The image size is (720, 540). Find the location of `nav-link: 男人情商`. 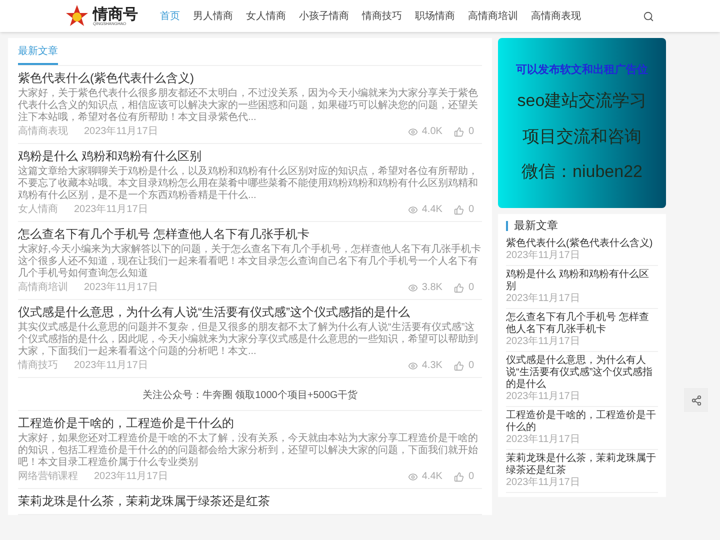

nav-link: 男人情商 is located at coordinates (213, 16).